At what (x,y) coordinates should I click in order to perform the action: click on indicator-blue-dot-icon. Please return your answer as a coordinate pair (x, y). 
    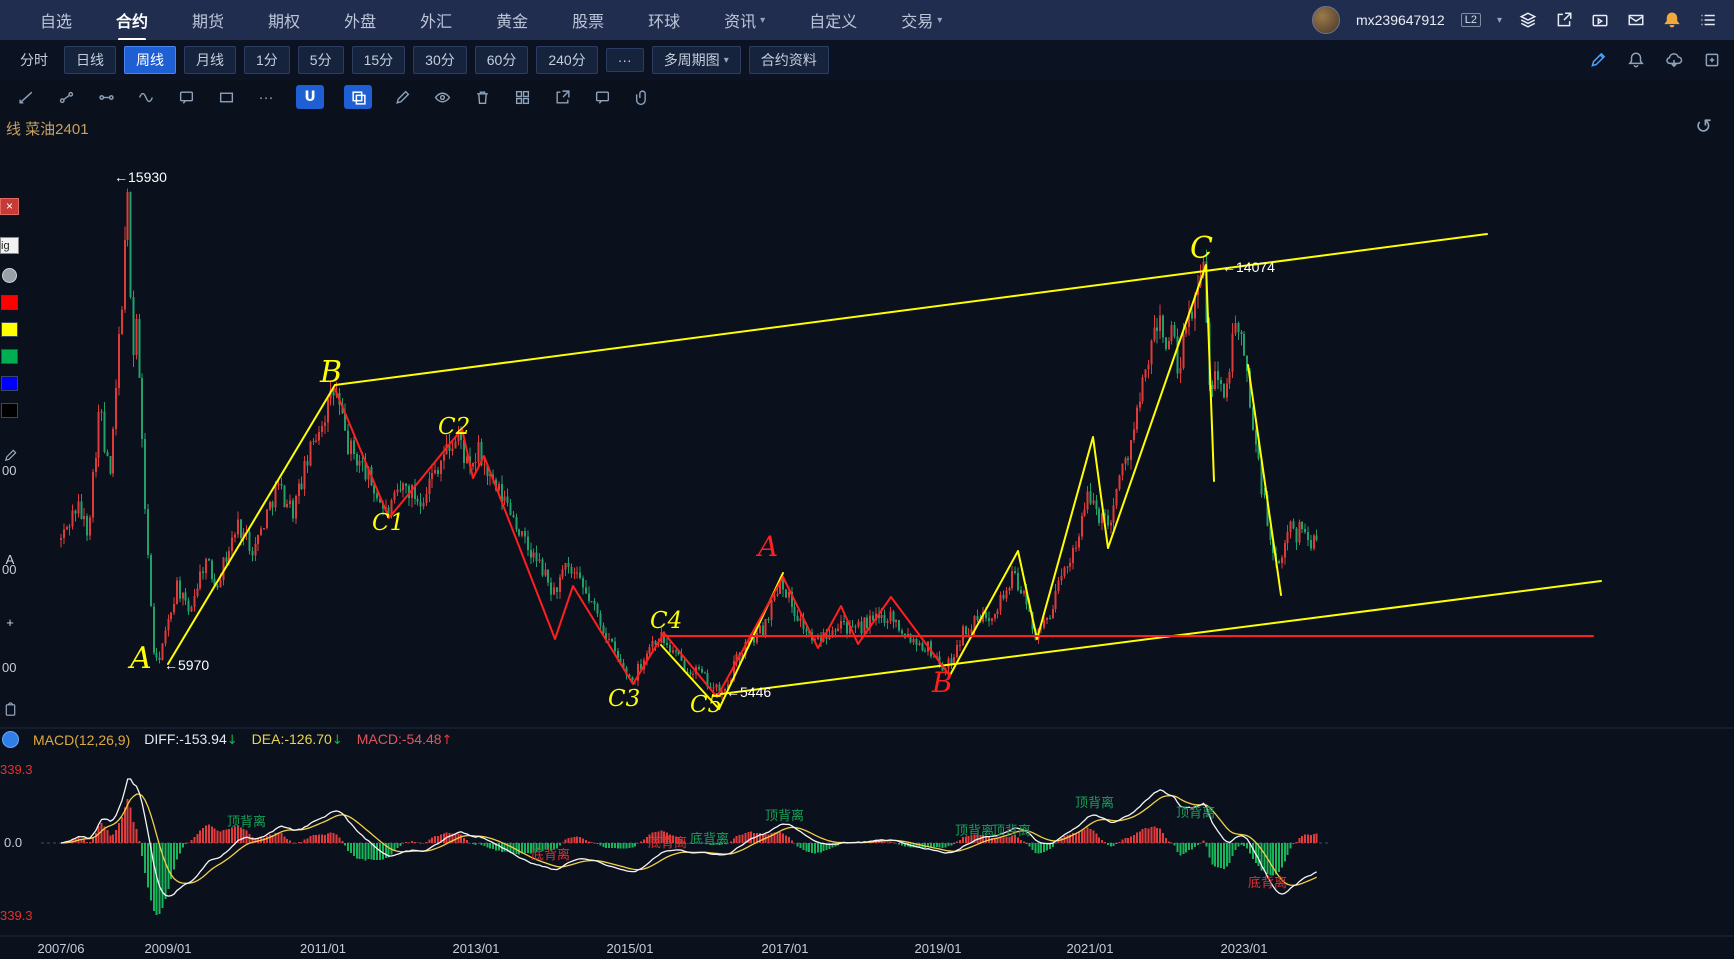
    Looking at the image, I should click on (10, 739).